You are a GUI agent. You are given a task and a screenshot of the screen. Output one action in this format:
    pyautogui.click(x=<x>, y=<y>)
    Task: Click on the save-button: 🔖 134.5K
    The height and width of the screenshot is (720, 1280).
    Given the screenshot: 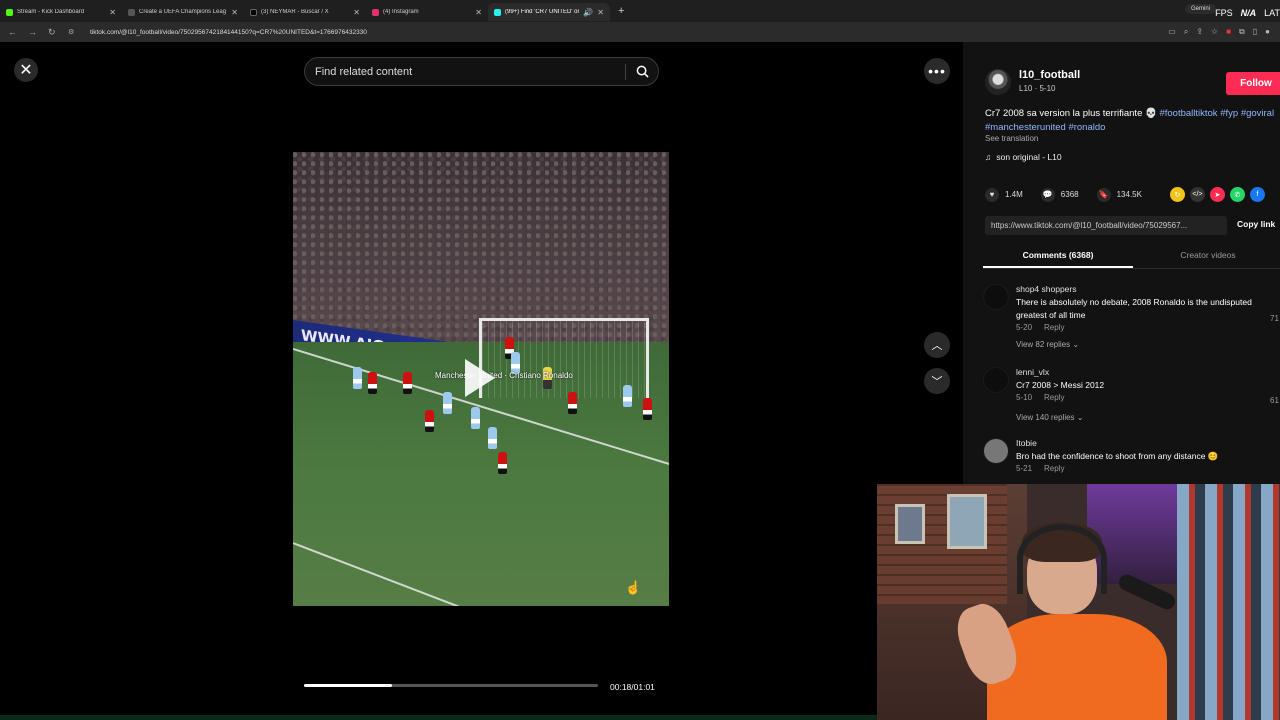 What is the action you would take?
    pyautogui.click(x=1119, y=194)
    